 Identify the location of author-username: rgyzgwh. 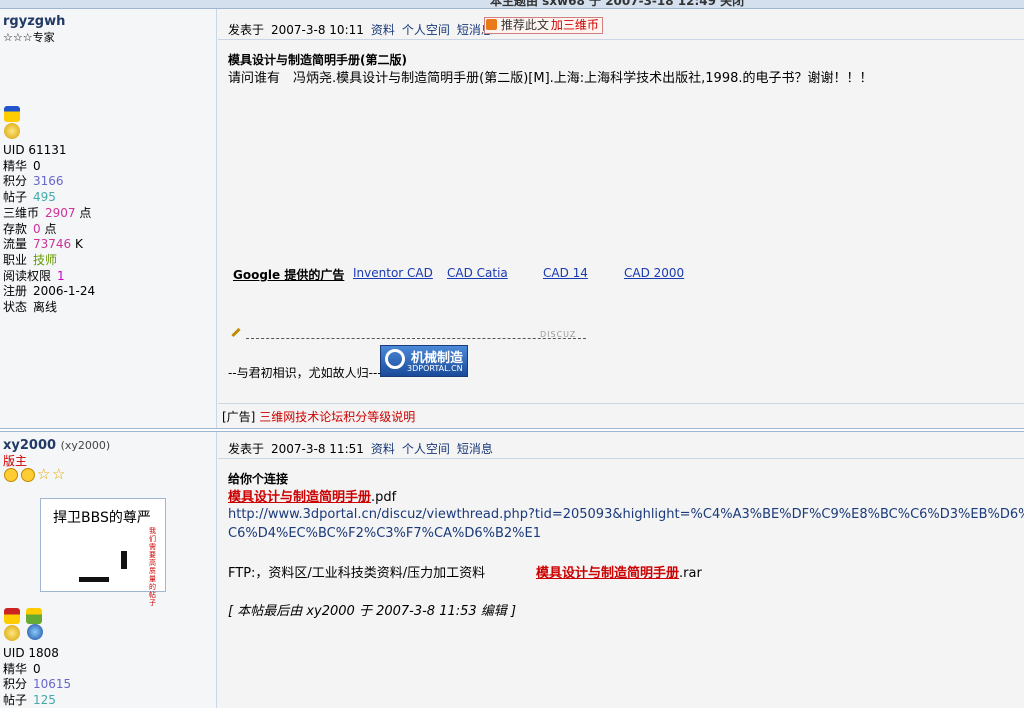
(34, 21).